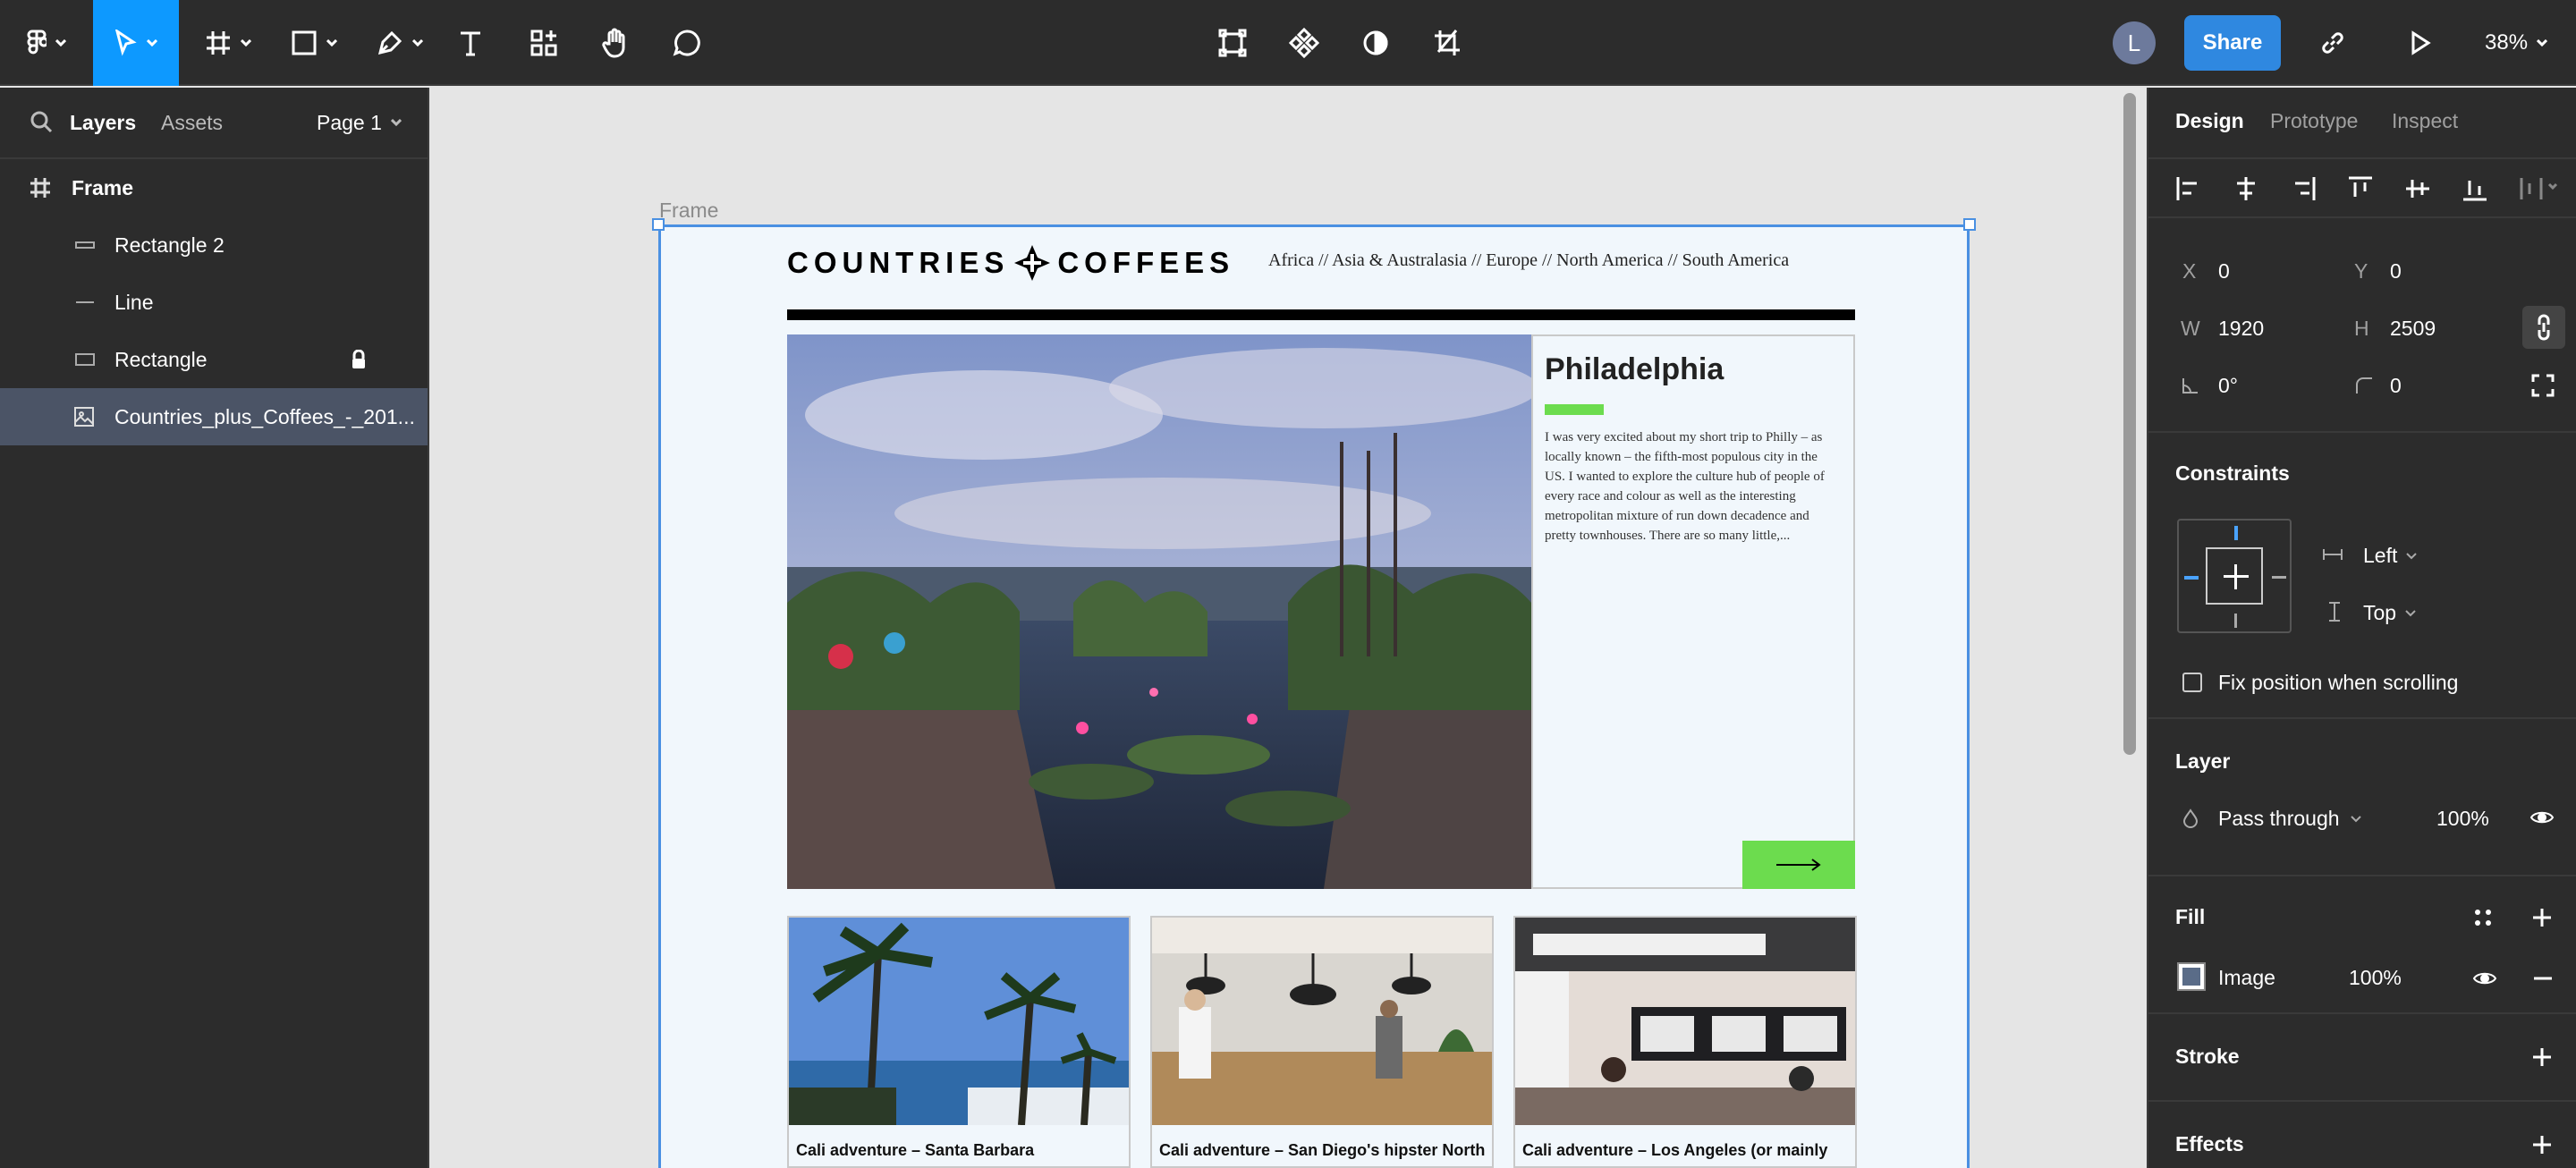  I want to click on layer-name: Line, so click(134, 302).